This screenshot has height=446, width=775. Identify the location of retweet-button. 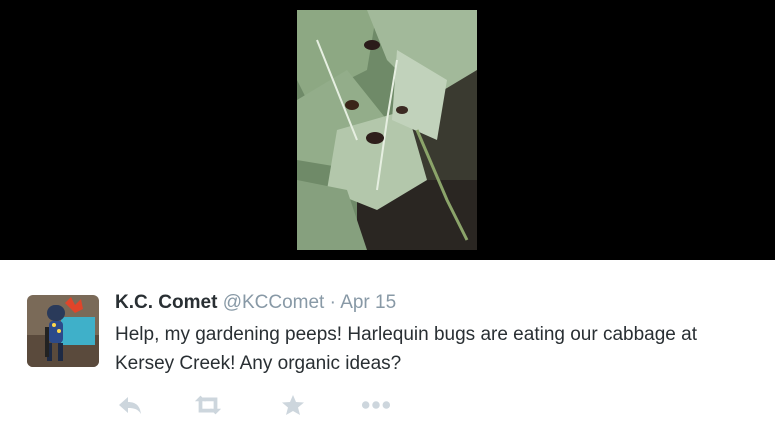
(208, 405).